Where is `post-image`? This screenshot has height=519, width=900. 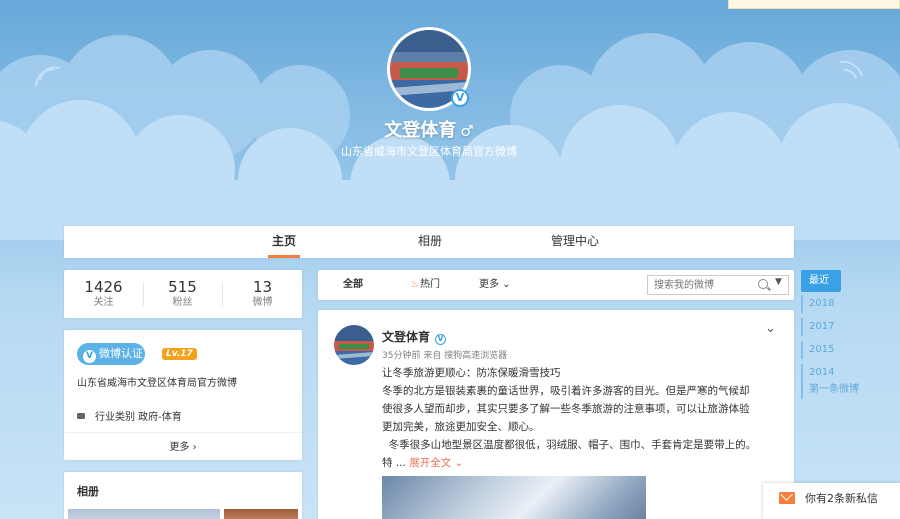 post-image is located at coordinates (514, 497).